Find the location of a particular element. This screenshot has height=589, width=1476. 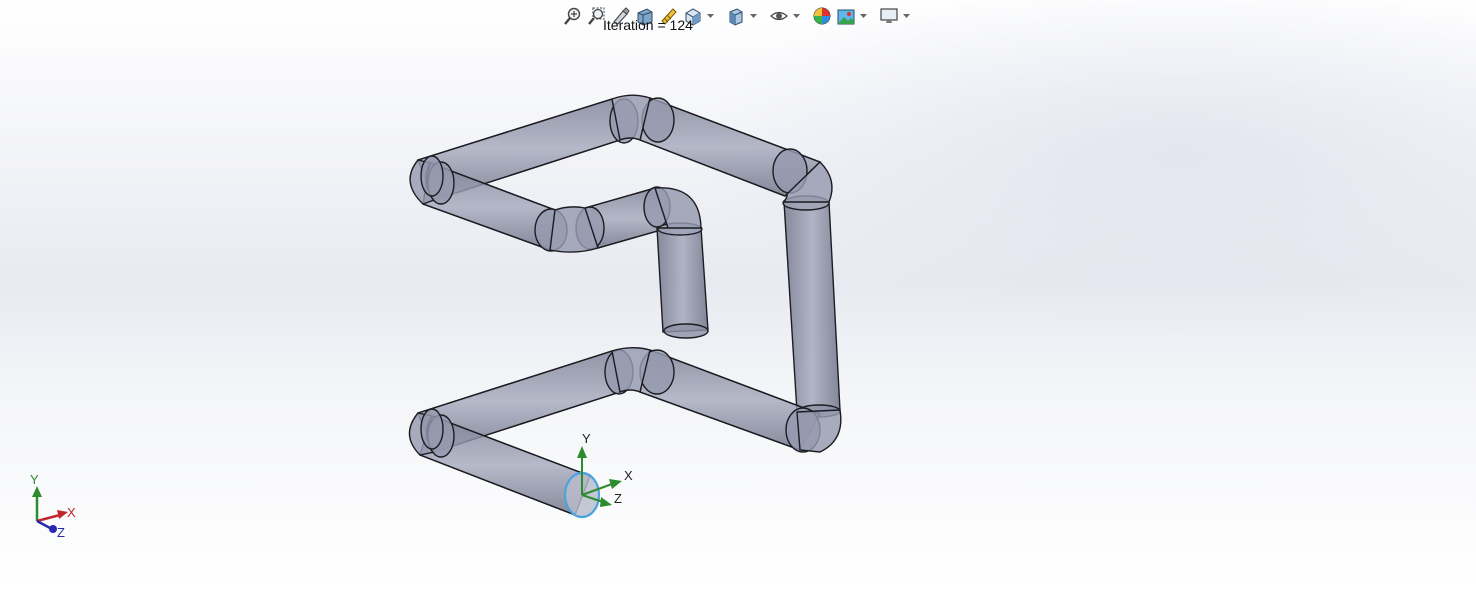

hide-show-eye-icon is located at coordinates (779, 16).